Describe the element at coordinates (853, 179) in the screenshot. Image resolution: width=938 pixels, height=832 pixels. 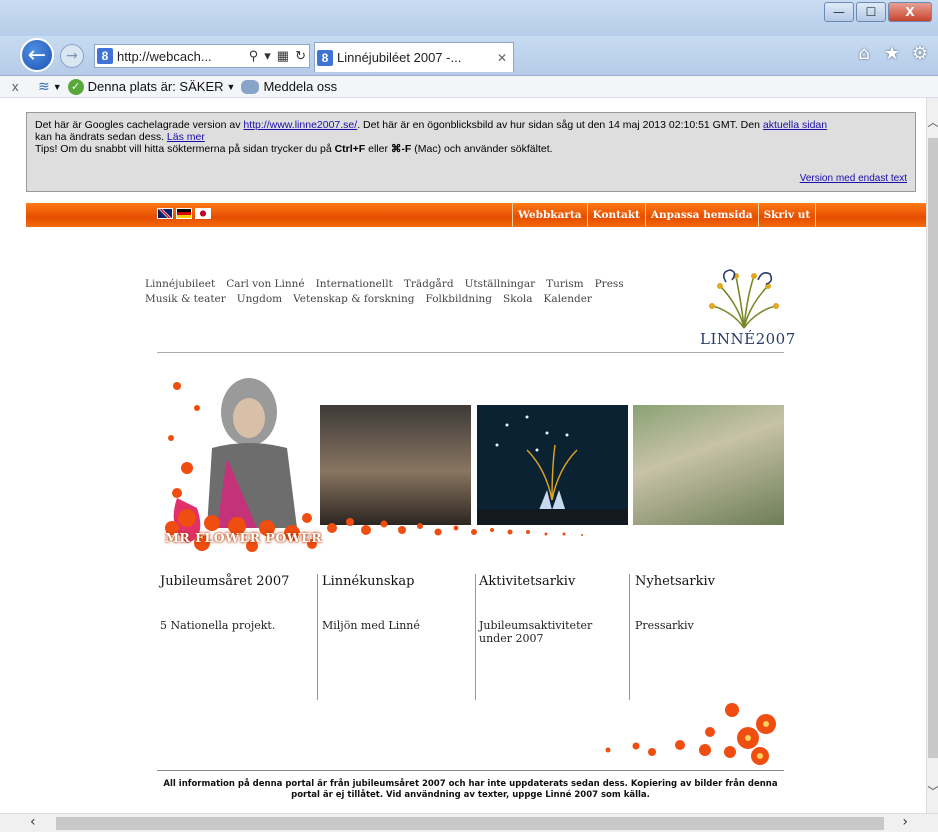
I see `text-only-version-link: Version med endast text` at that location.